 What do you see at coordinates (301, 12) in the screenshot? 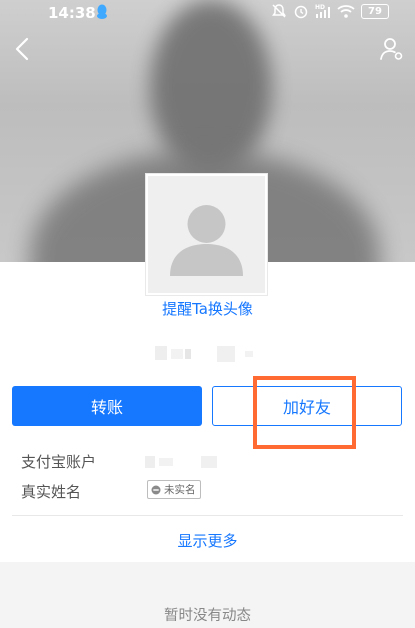
I see `alarm-icon` at bounding box center [301, 12].